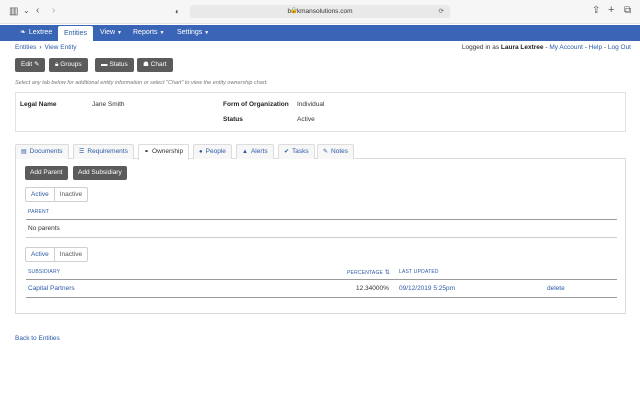  I want to click on tab-documents: ▤ Documents, so click(42, 151).